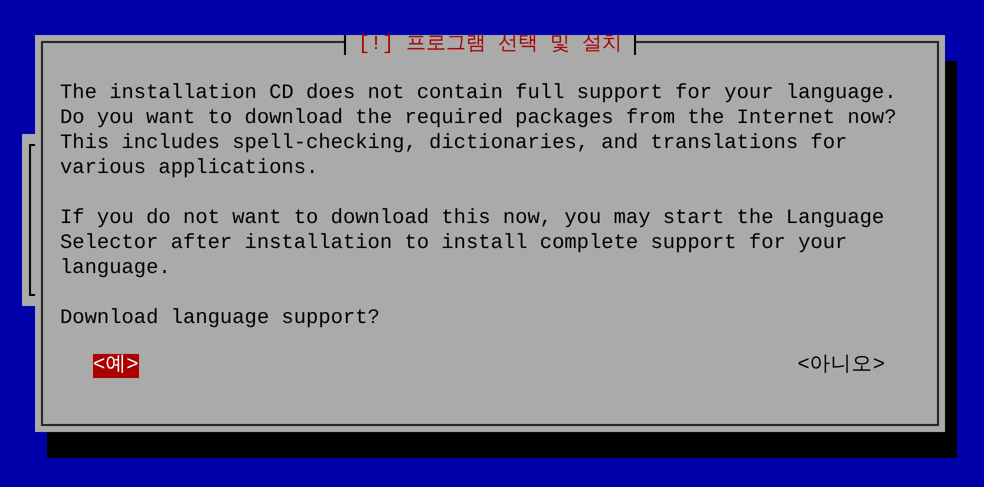 The width and height of the screenshot is (984, 487). What do you see at coordinates (841, 366) in the screenshot?
I see `dialog-button: <아니오>` at bounding box center [841, 366].